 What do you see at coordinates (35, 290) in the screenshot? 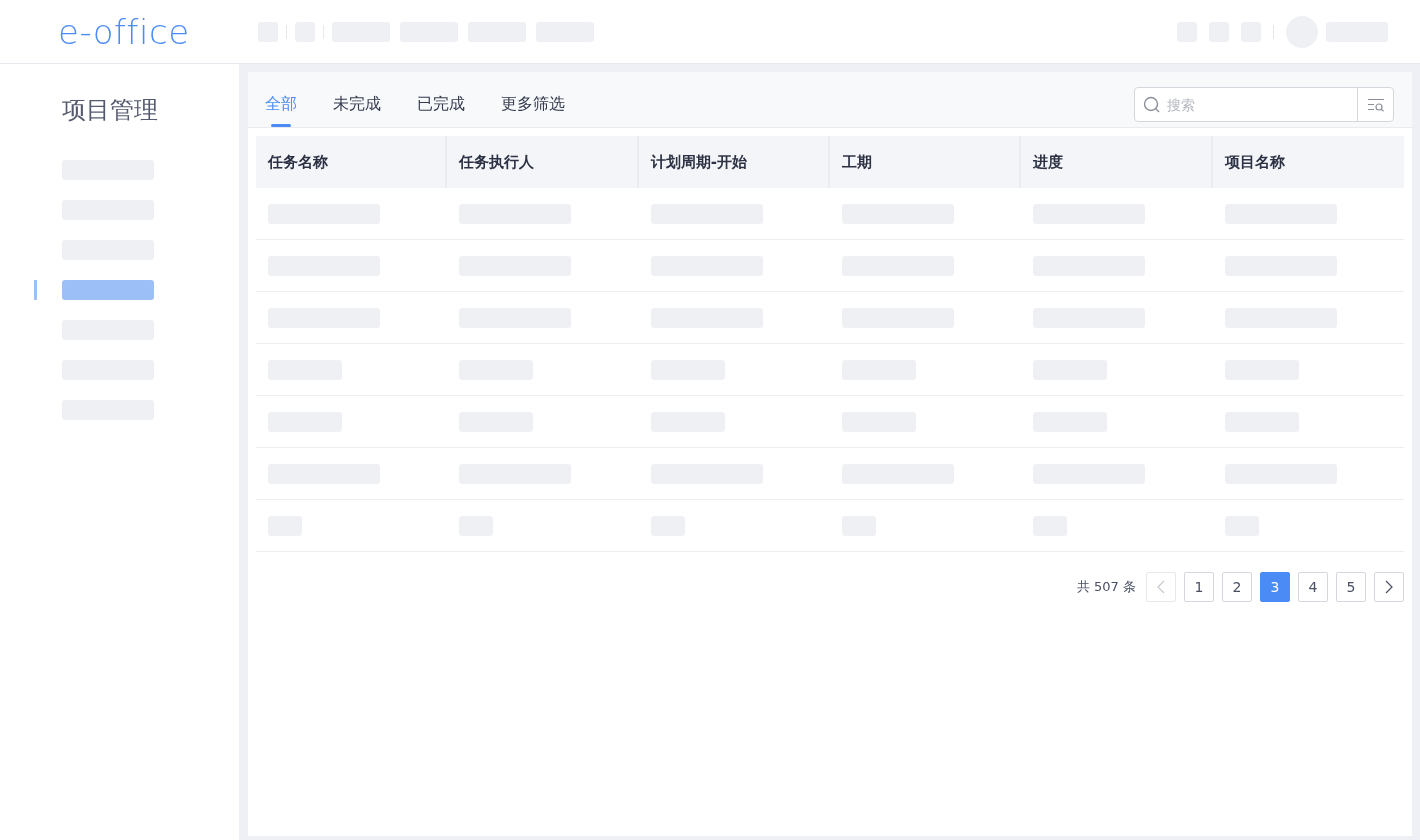
I see `active-indicator` at bounding box center [35, 290].